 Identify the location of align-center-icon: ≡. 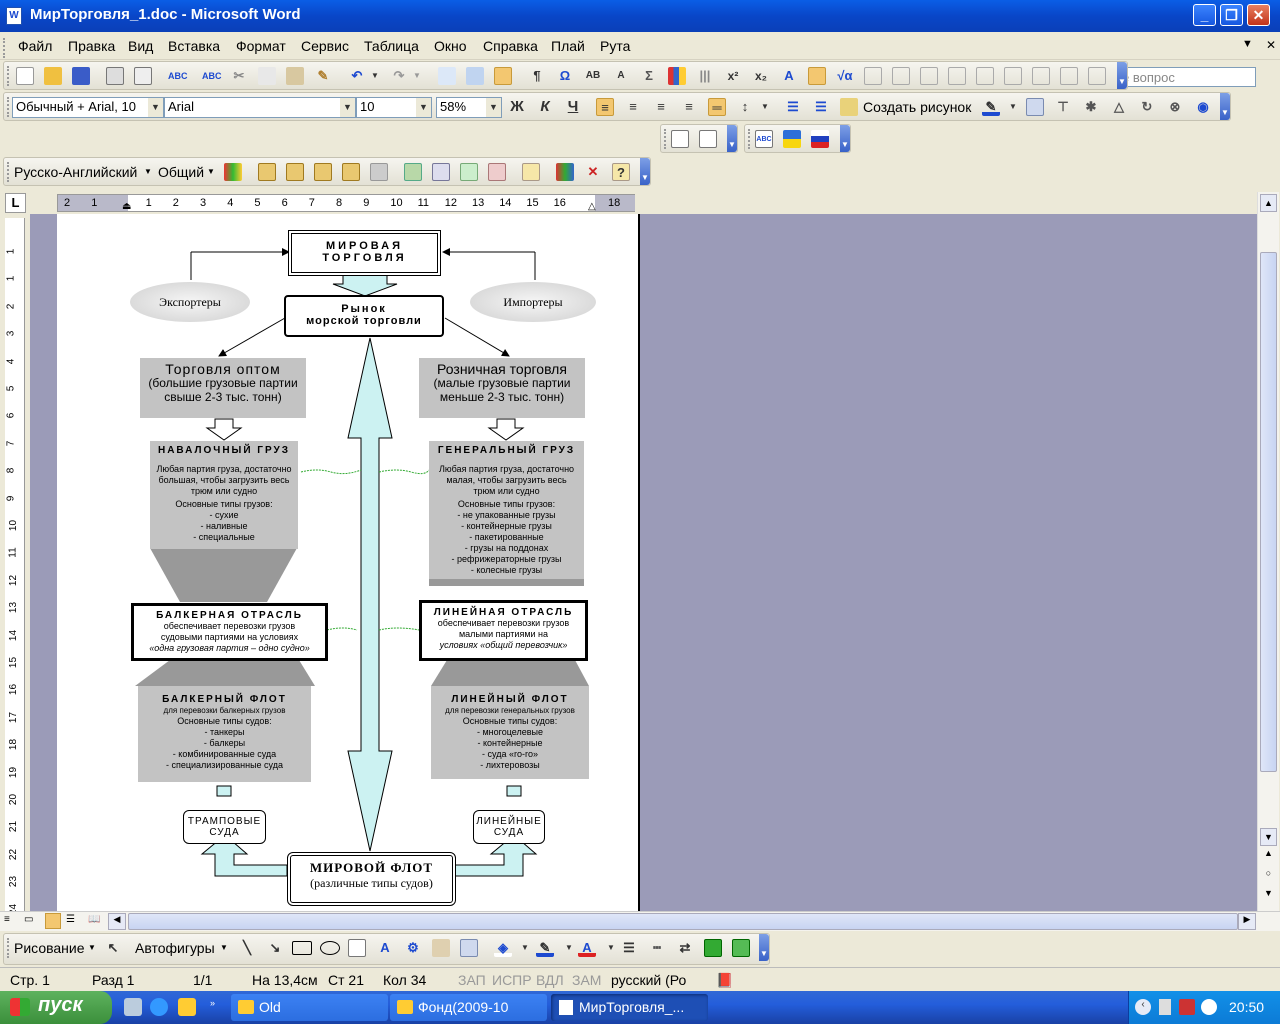
(633, 107).